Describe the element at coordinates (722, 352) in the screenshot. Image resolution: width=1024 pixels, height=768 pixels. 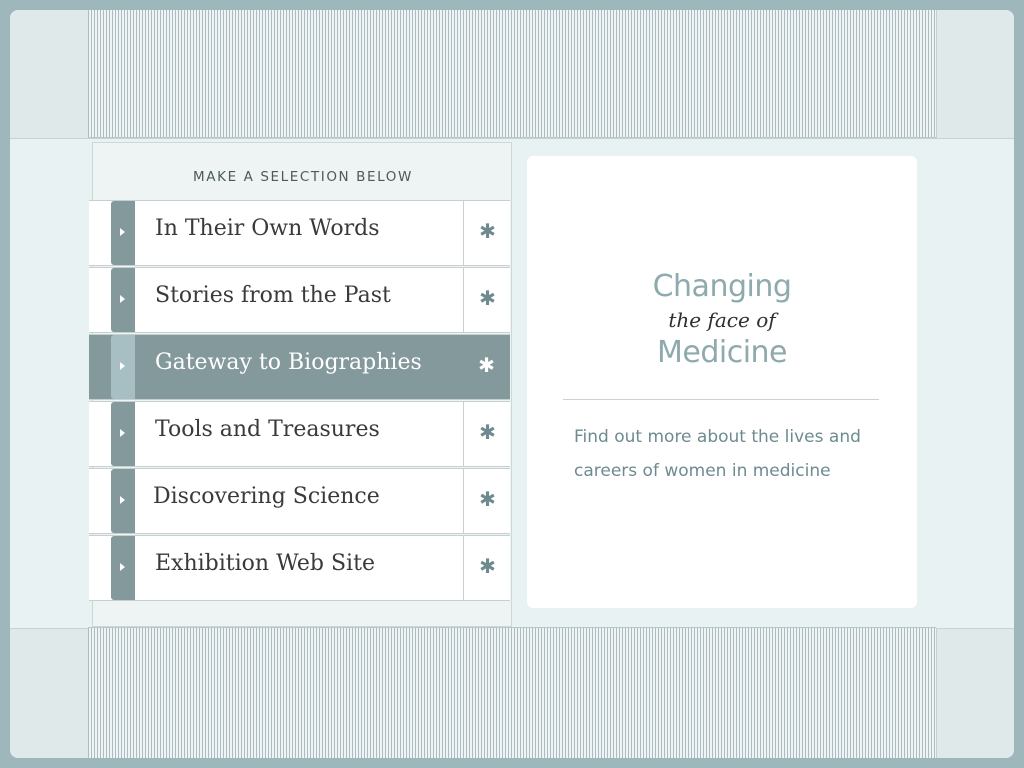
I see `logo-line-medicine: Medicine` at that location.